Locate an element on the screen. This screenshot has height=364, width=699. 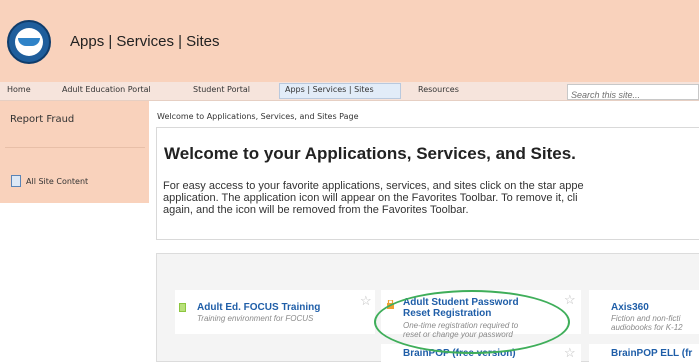
site-title: Apps | Services | Sites is located at coordinates (145, 41).